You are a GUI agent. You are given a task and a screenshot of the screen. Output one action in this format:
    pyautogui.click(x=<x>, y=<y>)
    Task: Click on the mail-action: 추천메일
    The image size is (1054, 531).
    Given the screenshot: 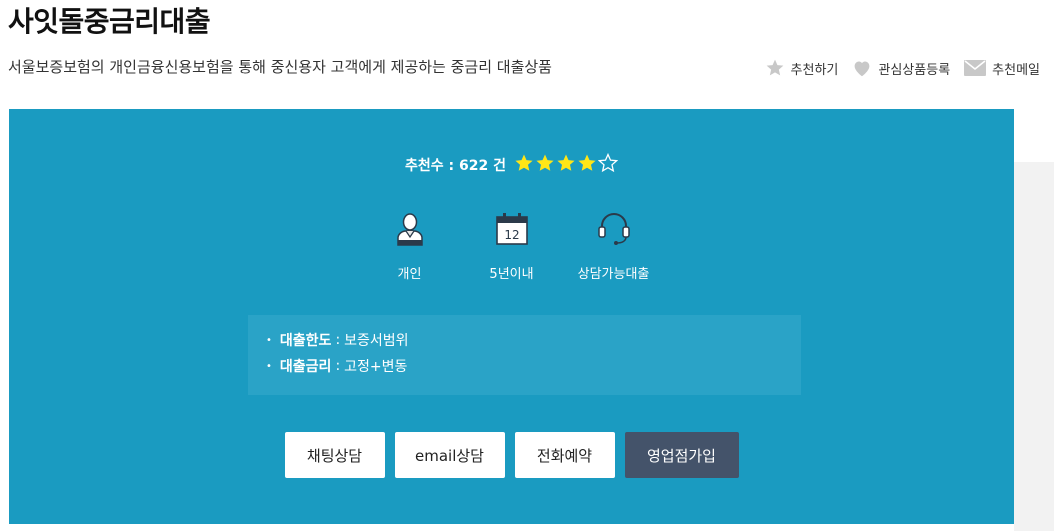 What is the action you would take?
    pyautogui.click(x=1002, y=68)
    